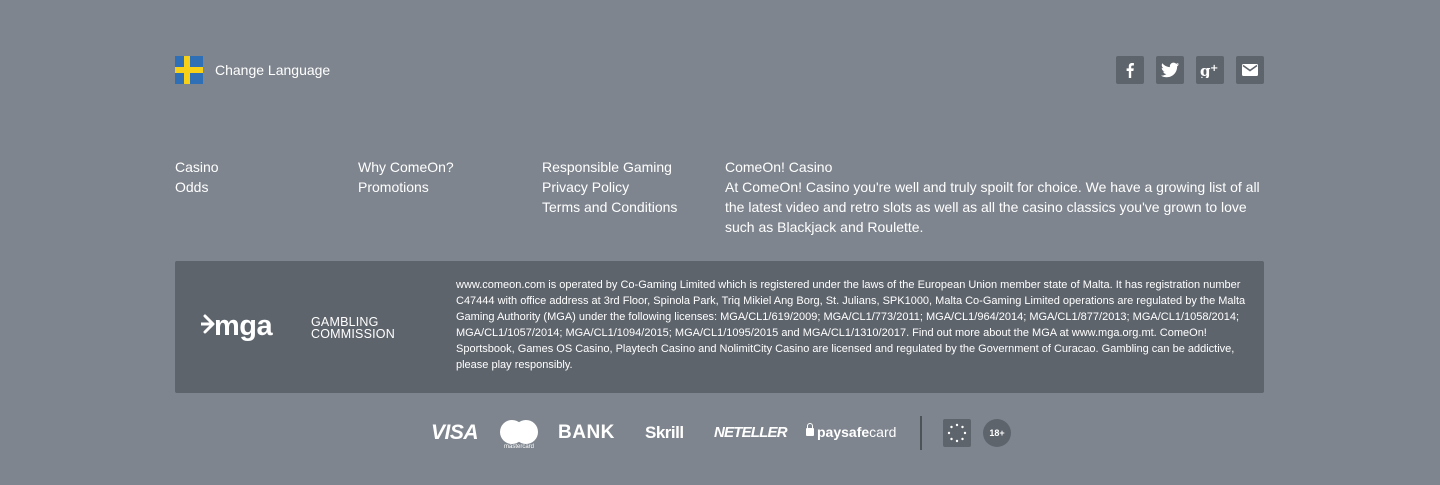  What do you see at coordinates (921, 433) in the screenshot?
I see `payments-divider` at bounding box center [921, 433].